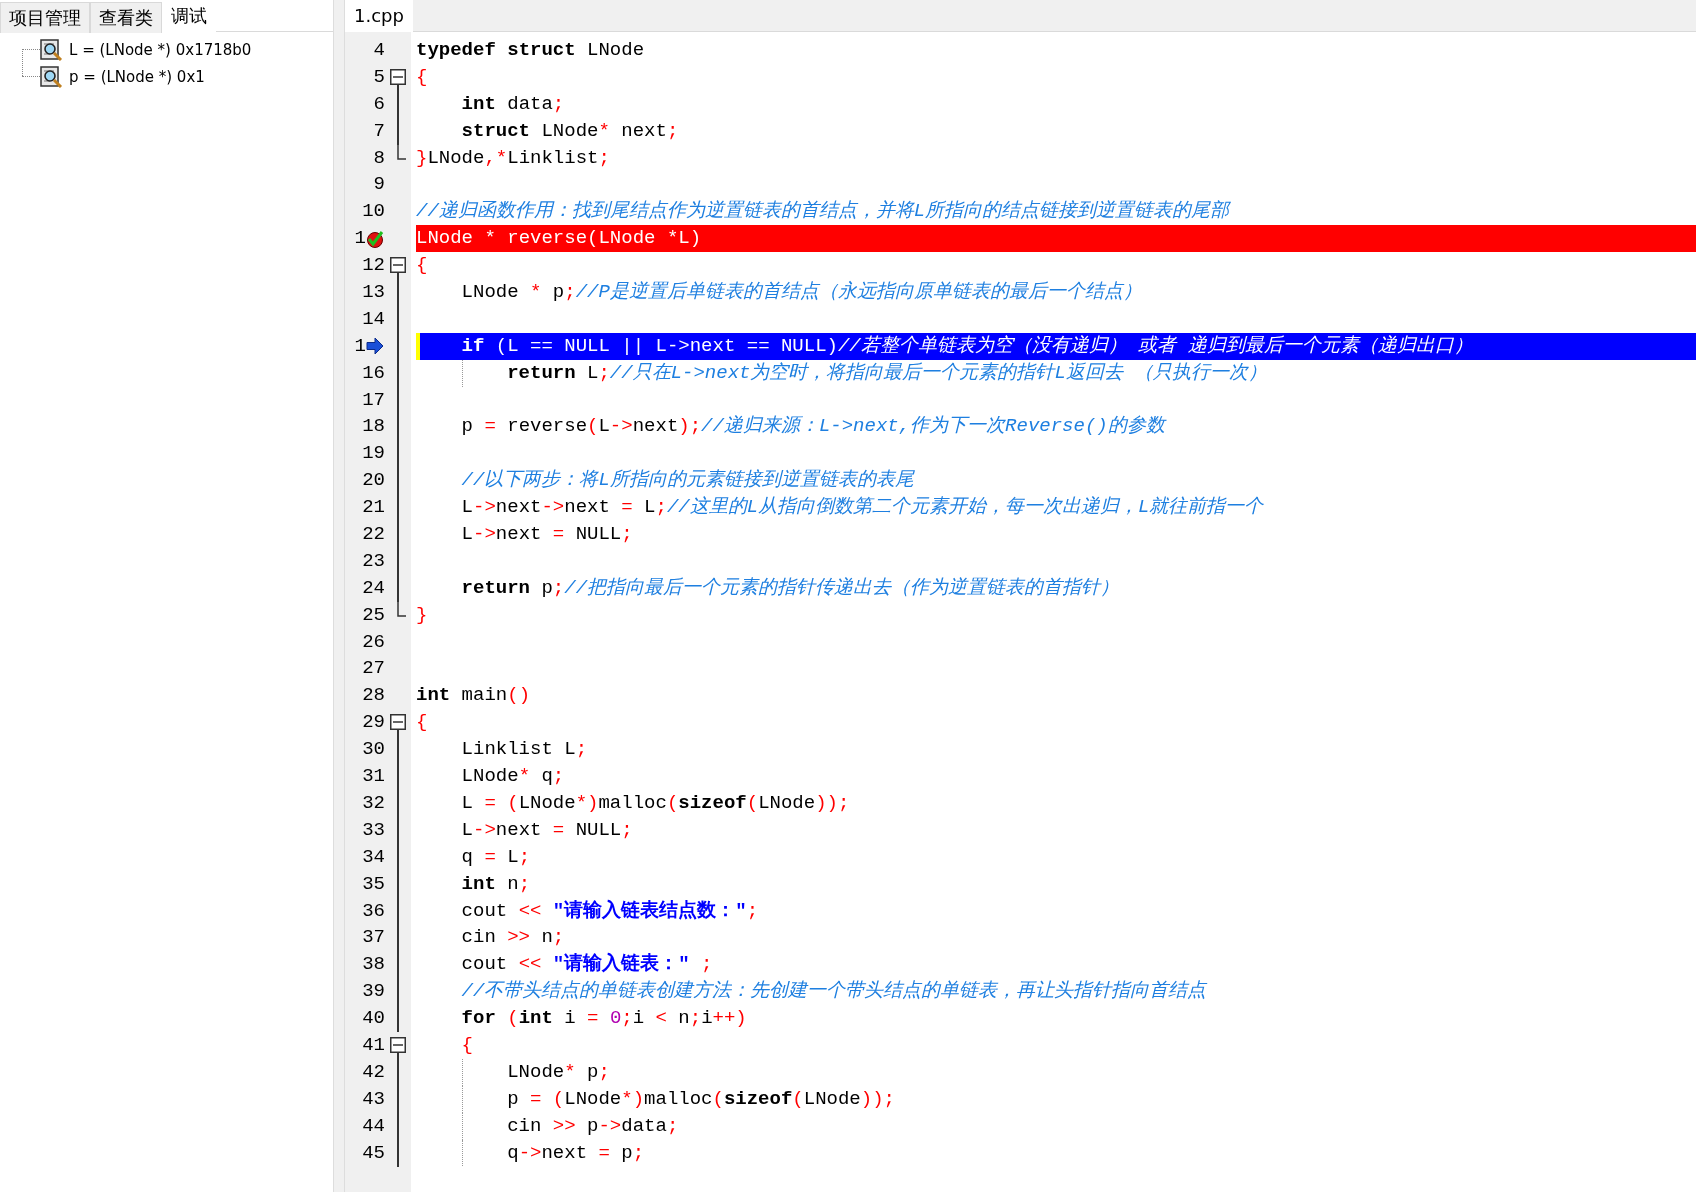  Describe the element at coordinates (373, 965) in the screenshot. I see `line-number: 38` at that location.